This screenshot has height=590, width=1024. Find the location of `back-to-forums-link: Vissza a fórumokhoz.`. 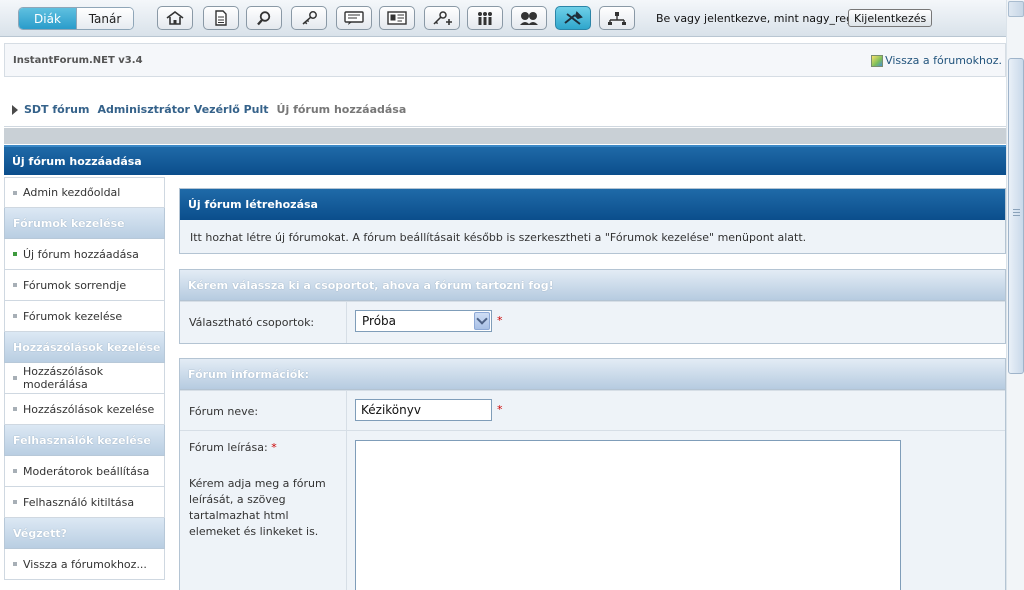

back-to-forums-link: Vissza a fórumokhoz. is located at coordinates (936, 60).